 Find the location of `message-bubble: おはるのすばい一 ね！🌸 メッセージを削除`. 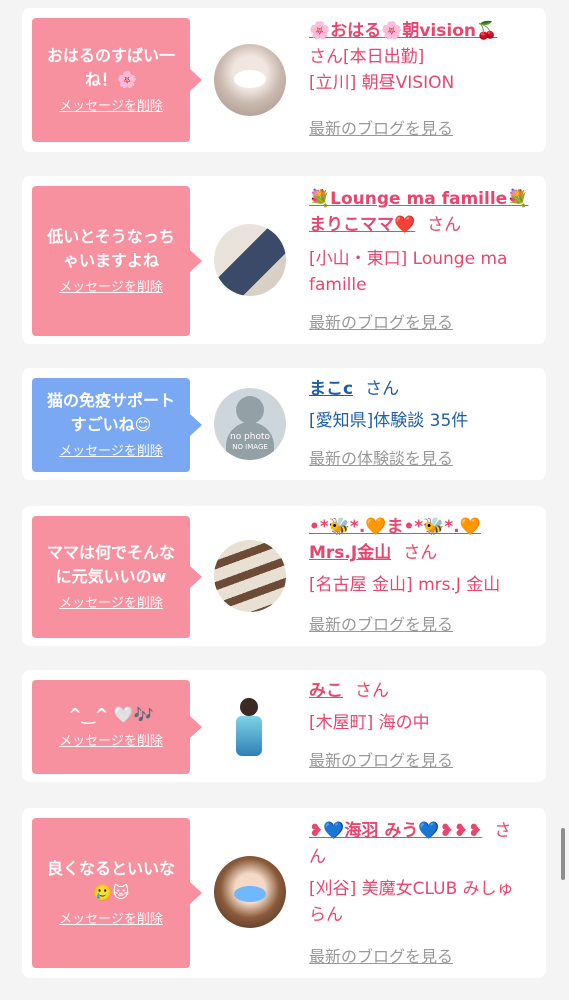

message-bubble: おはるのすばい一 ね！🌸 メッセージを削除 is located at coordinates (117, 80).